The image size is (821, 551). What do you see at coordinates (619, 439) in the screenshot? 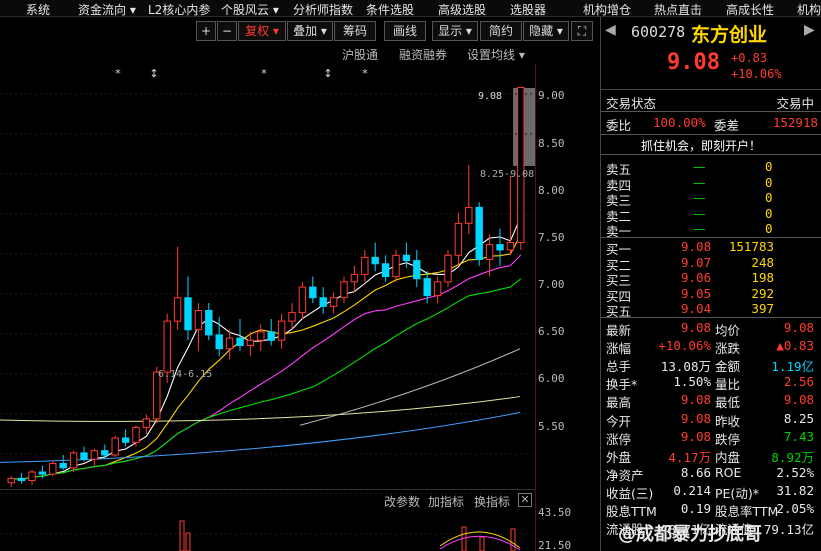
I see `stat-label: 涨停` at bounding box center [619, 439].